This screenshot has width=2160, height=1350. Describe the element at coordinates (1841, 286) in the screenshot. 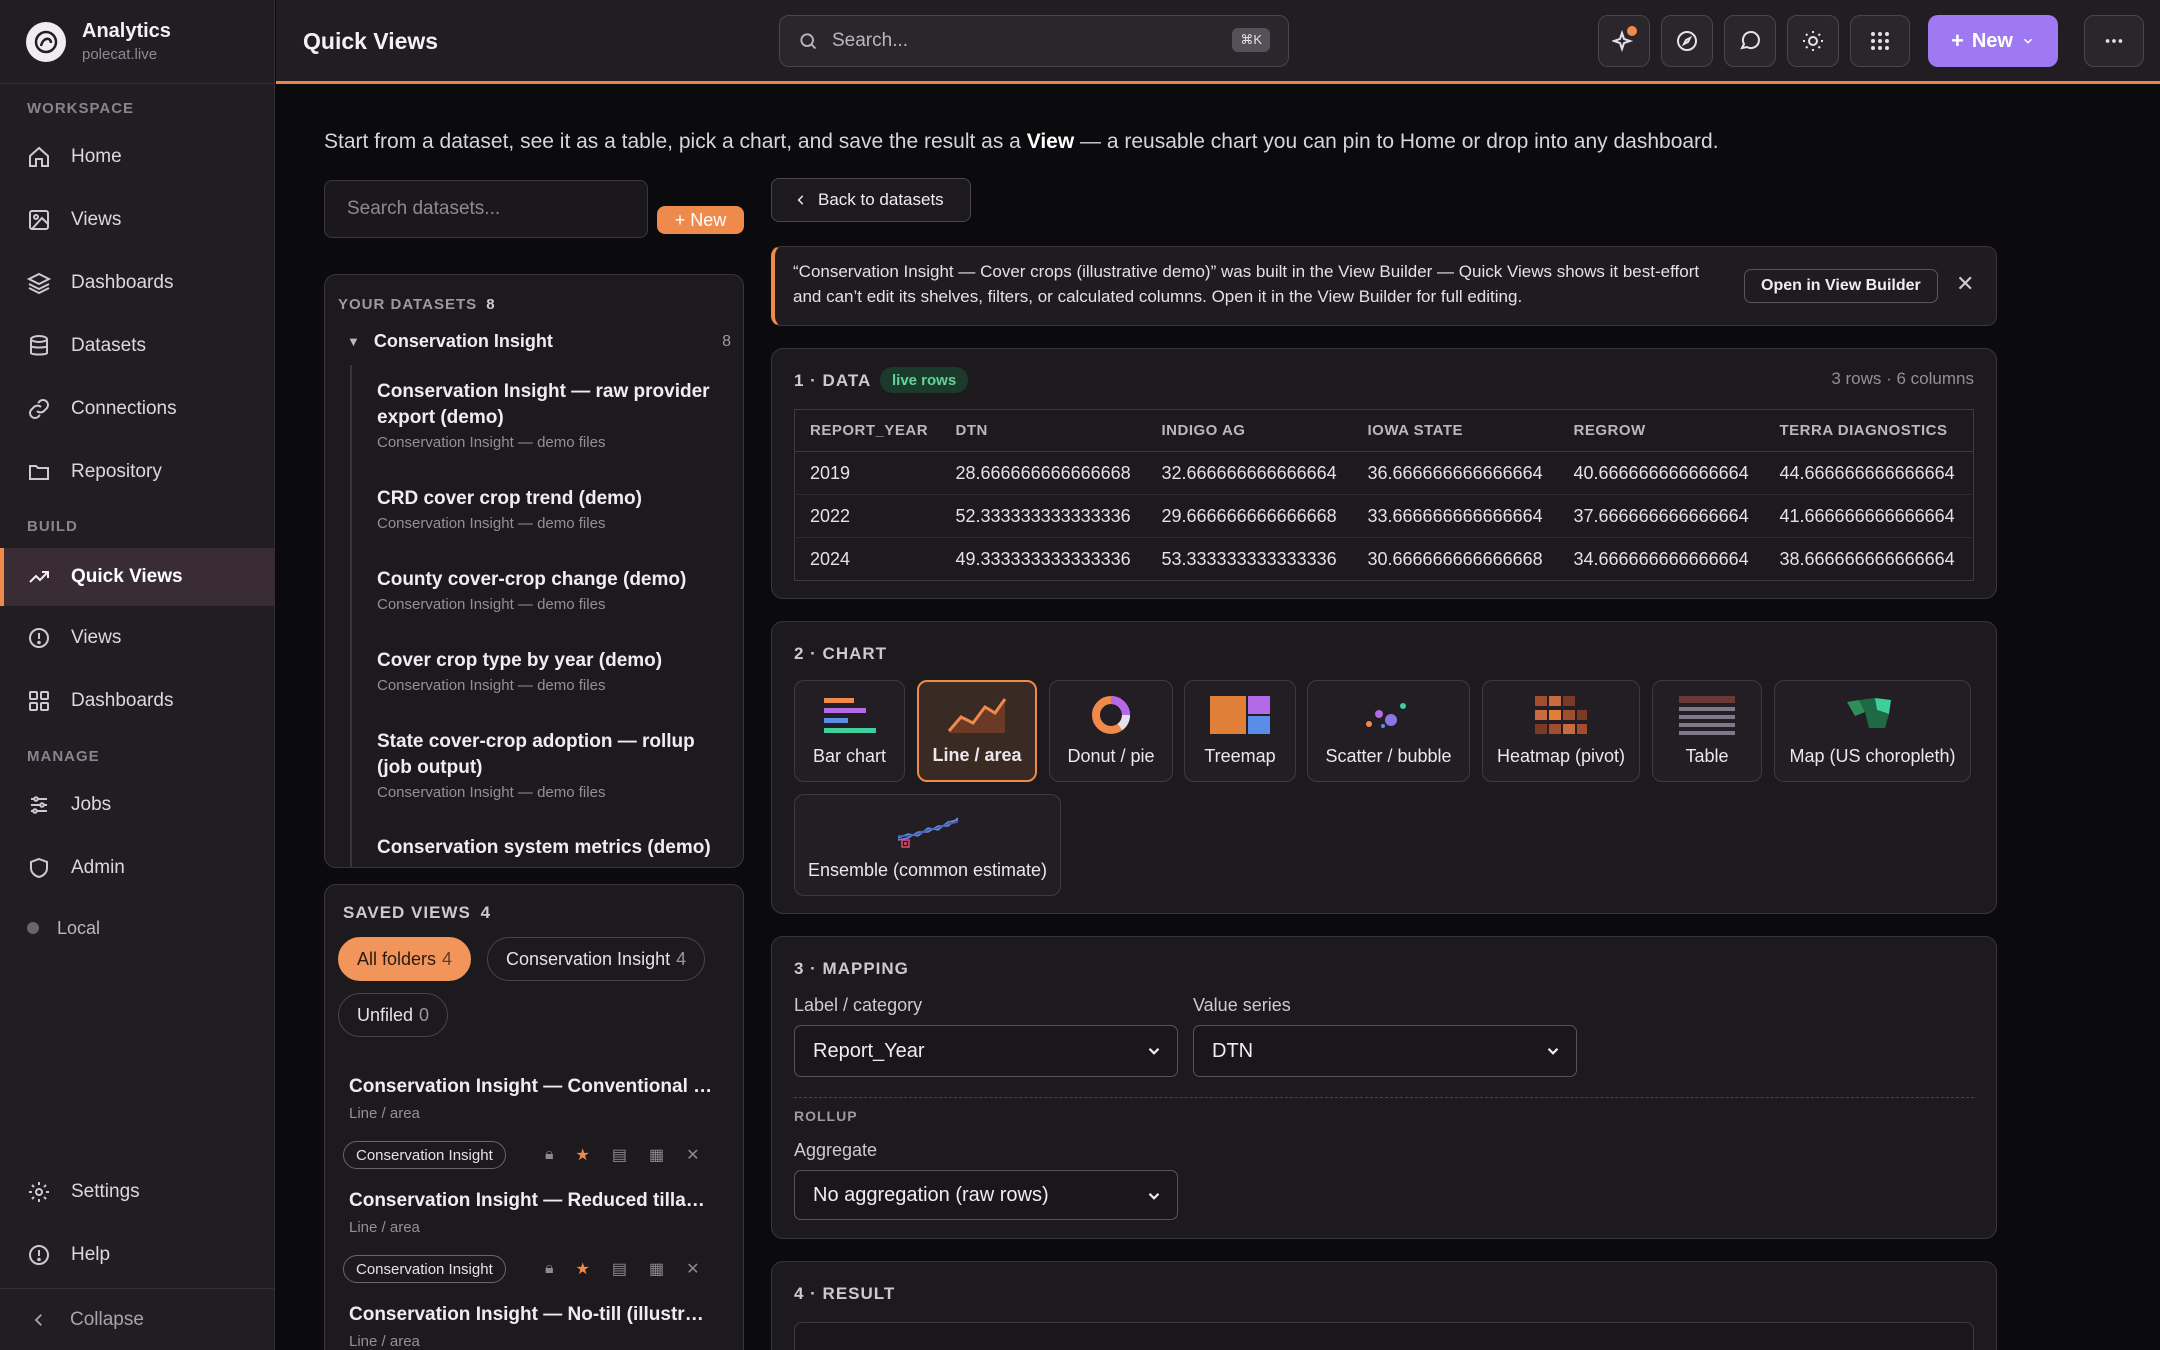

I see `open-in-view-builder-button: Open in View Builder` at that location.